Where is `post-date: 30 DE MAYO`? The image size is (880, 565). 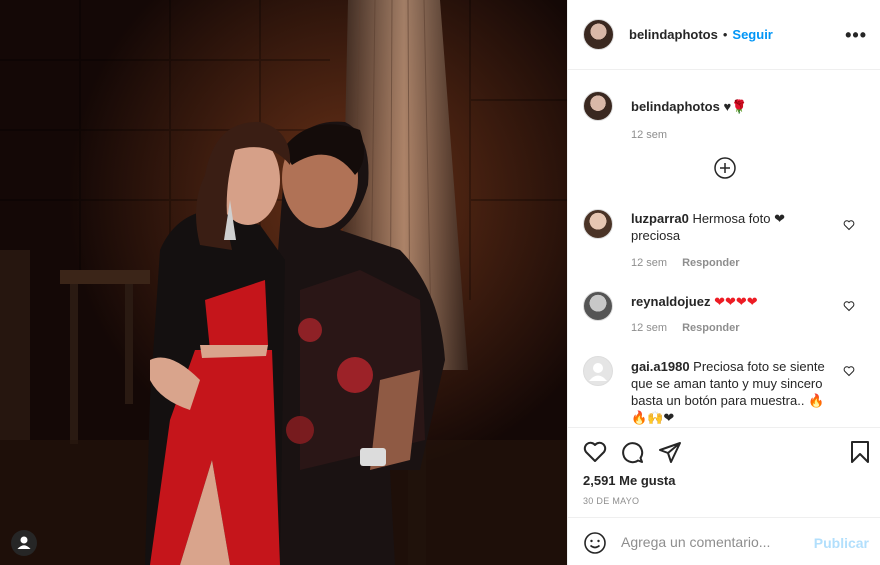 post-date: 30 DE MAYO is located at coordinates (611, 501).